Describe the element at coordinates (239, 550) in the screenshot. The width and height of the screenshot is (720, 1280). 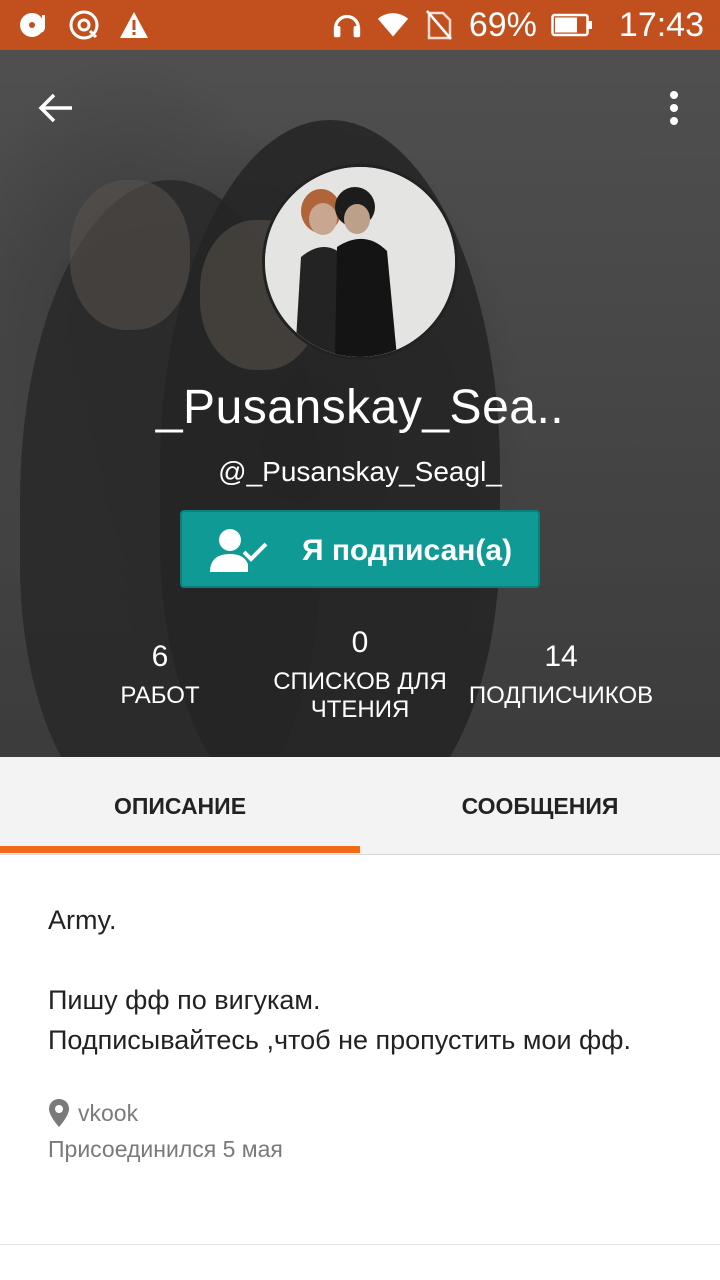
I see `user-check-icon` at that location.